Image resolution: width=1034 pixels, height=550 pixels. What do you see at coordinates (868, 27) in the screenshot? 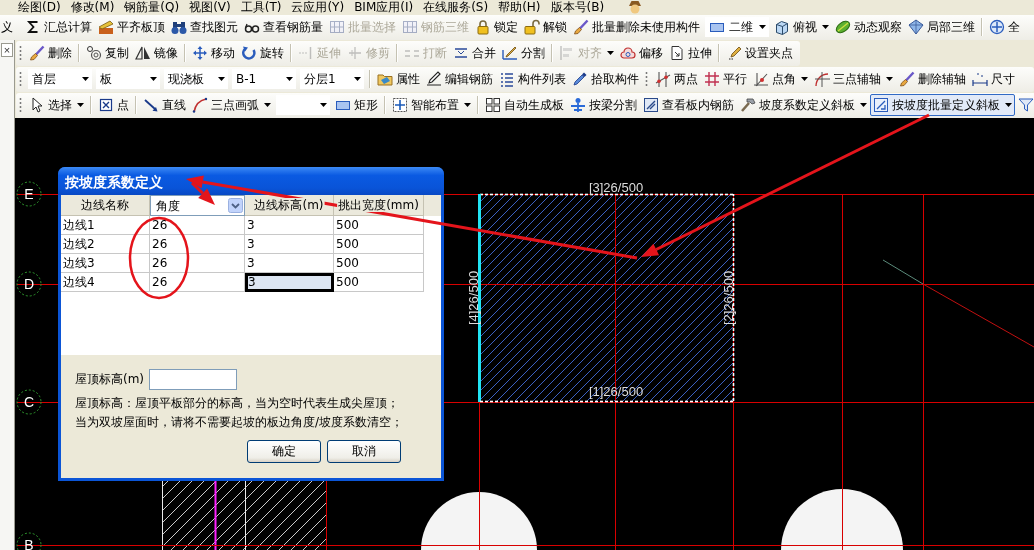
I see `toolbar-button: 动态观察` at bounding box center [868, 27].